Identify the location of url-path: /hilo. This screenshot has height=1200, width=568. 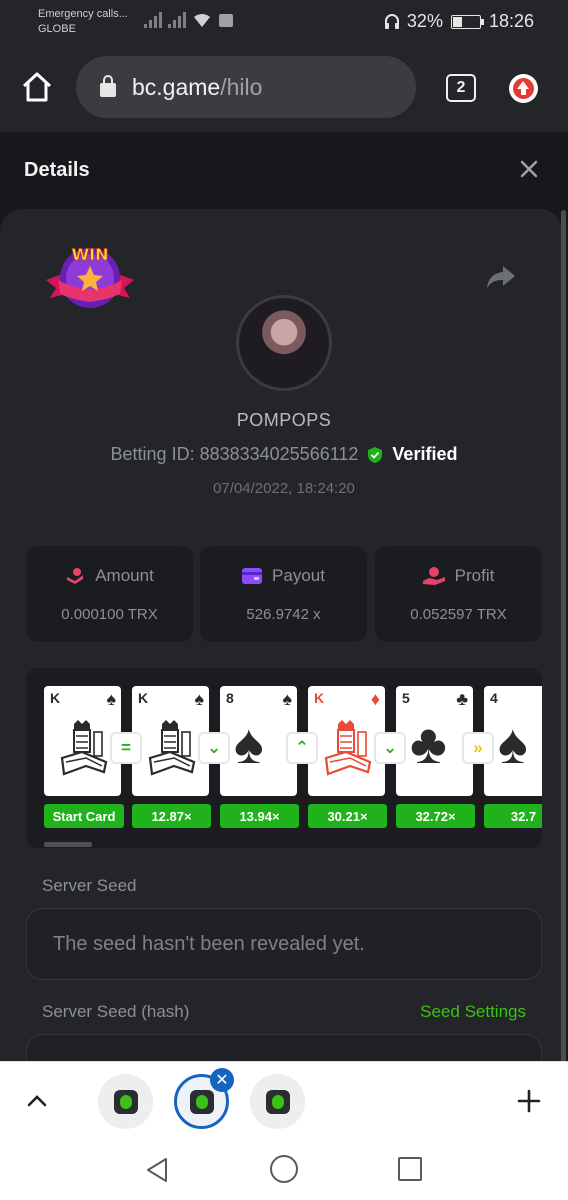
(241, 86).